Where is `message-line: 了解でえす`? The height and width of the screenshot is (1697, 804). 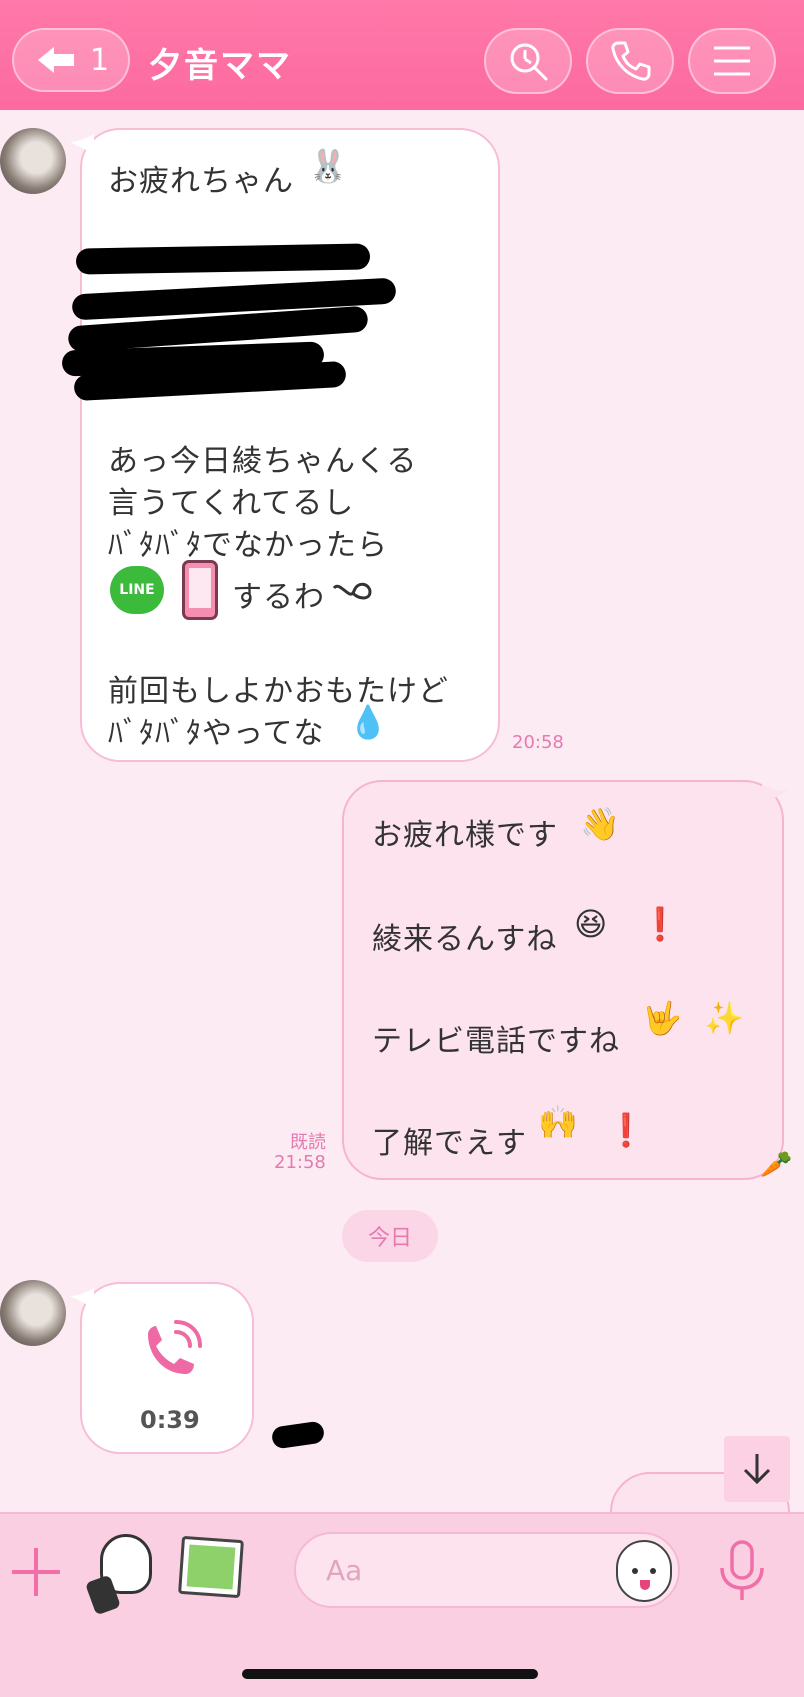 message-line: 了解でえす is located at coordinates (449, 1143).